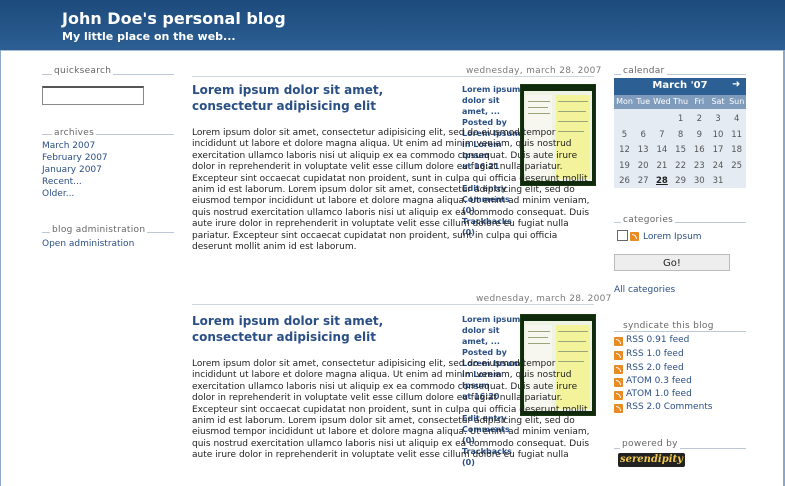 The height and width of the screenshot is (486, 785). Describe the element at coordinates (74, 133) in the screenshot. I see `archives-title: archives` at that location.